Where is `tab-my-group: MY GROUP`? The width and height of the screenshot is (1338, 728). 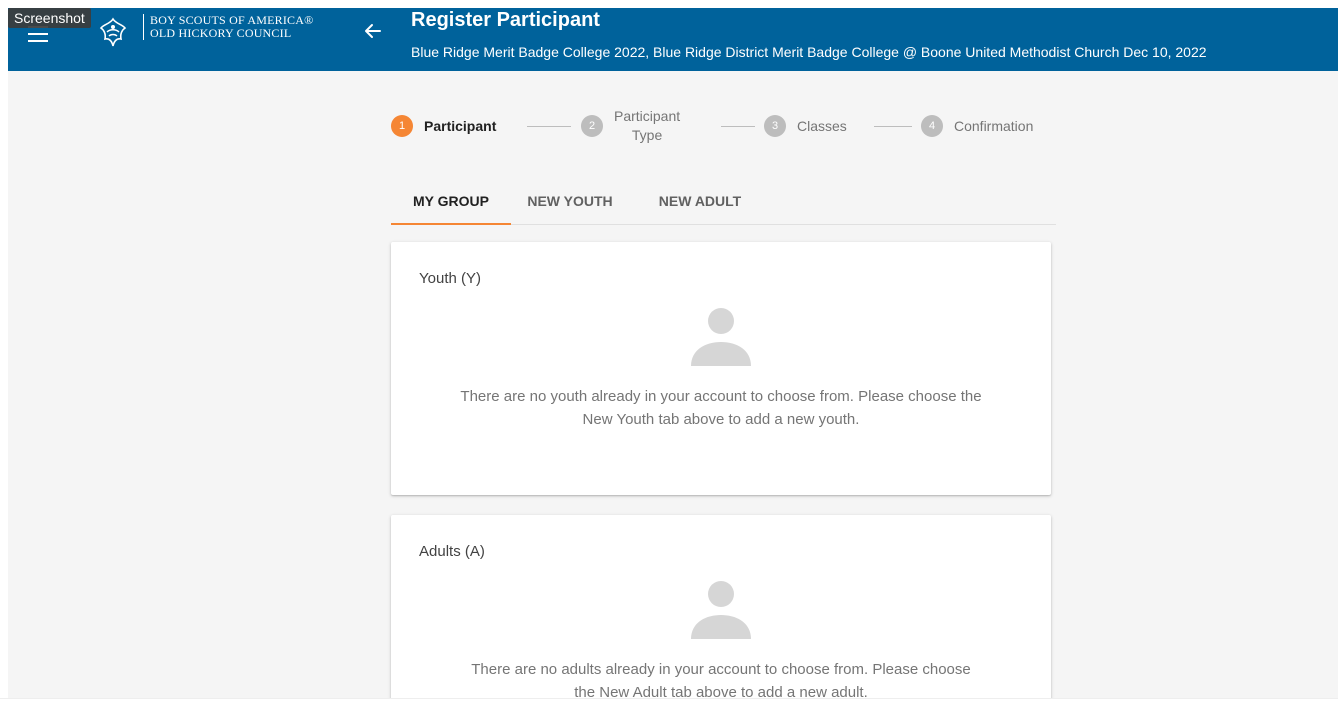
tab-my-group: MY GROUP is located at coordinates (451, 201).